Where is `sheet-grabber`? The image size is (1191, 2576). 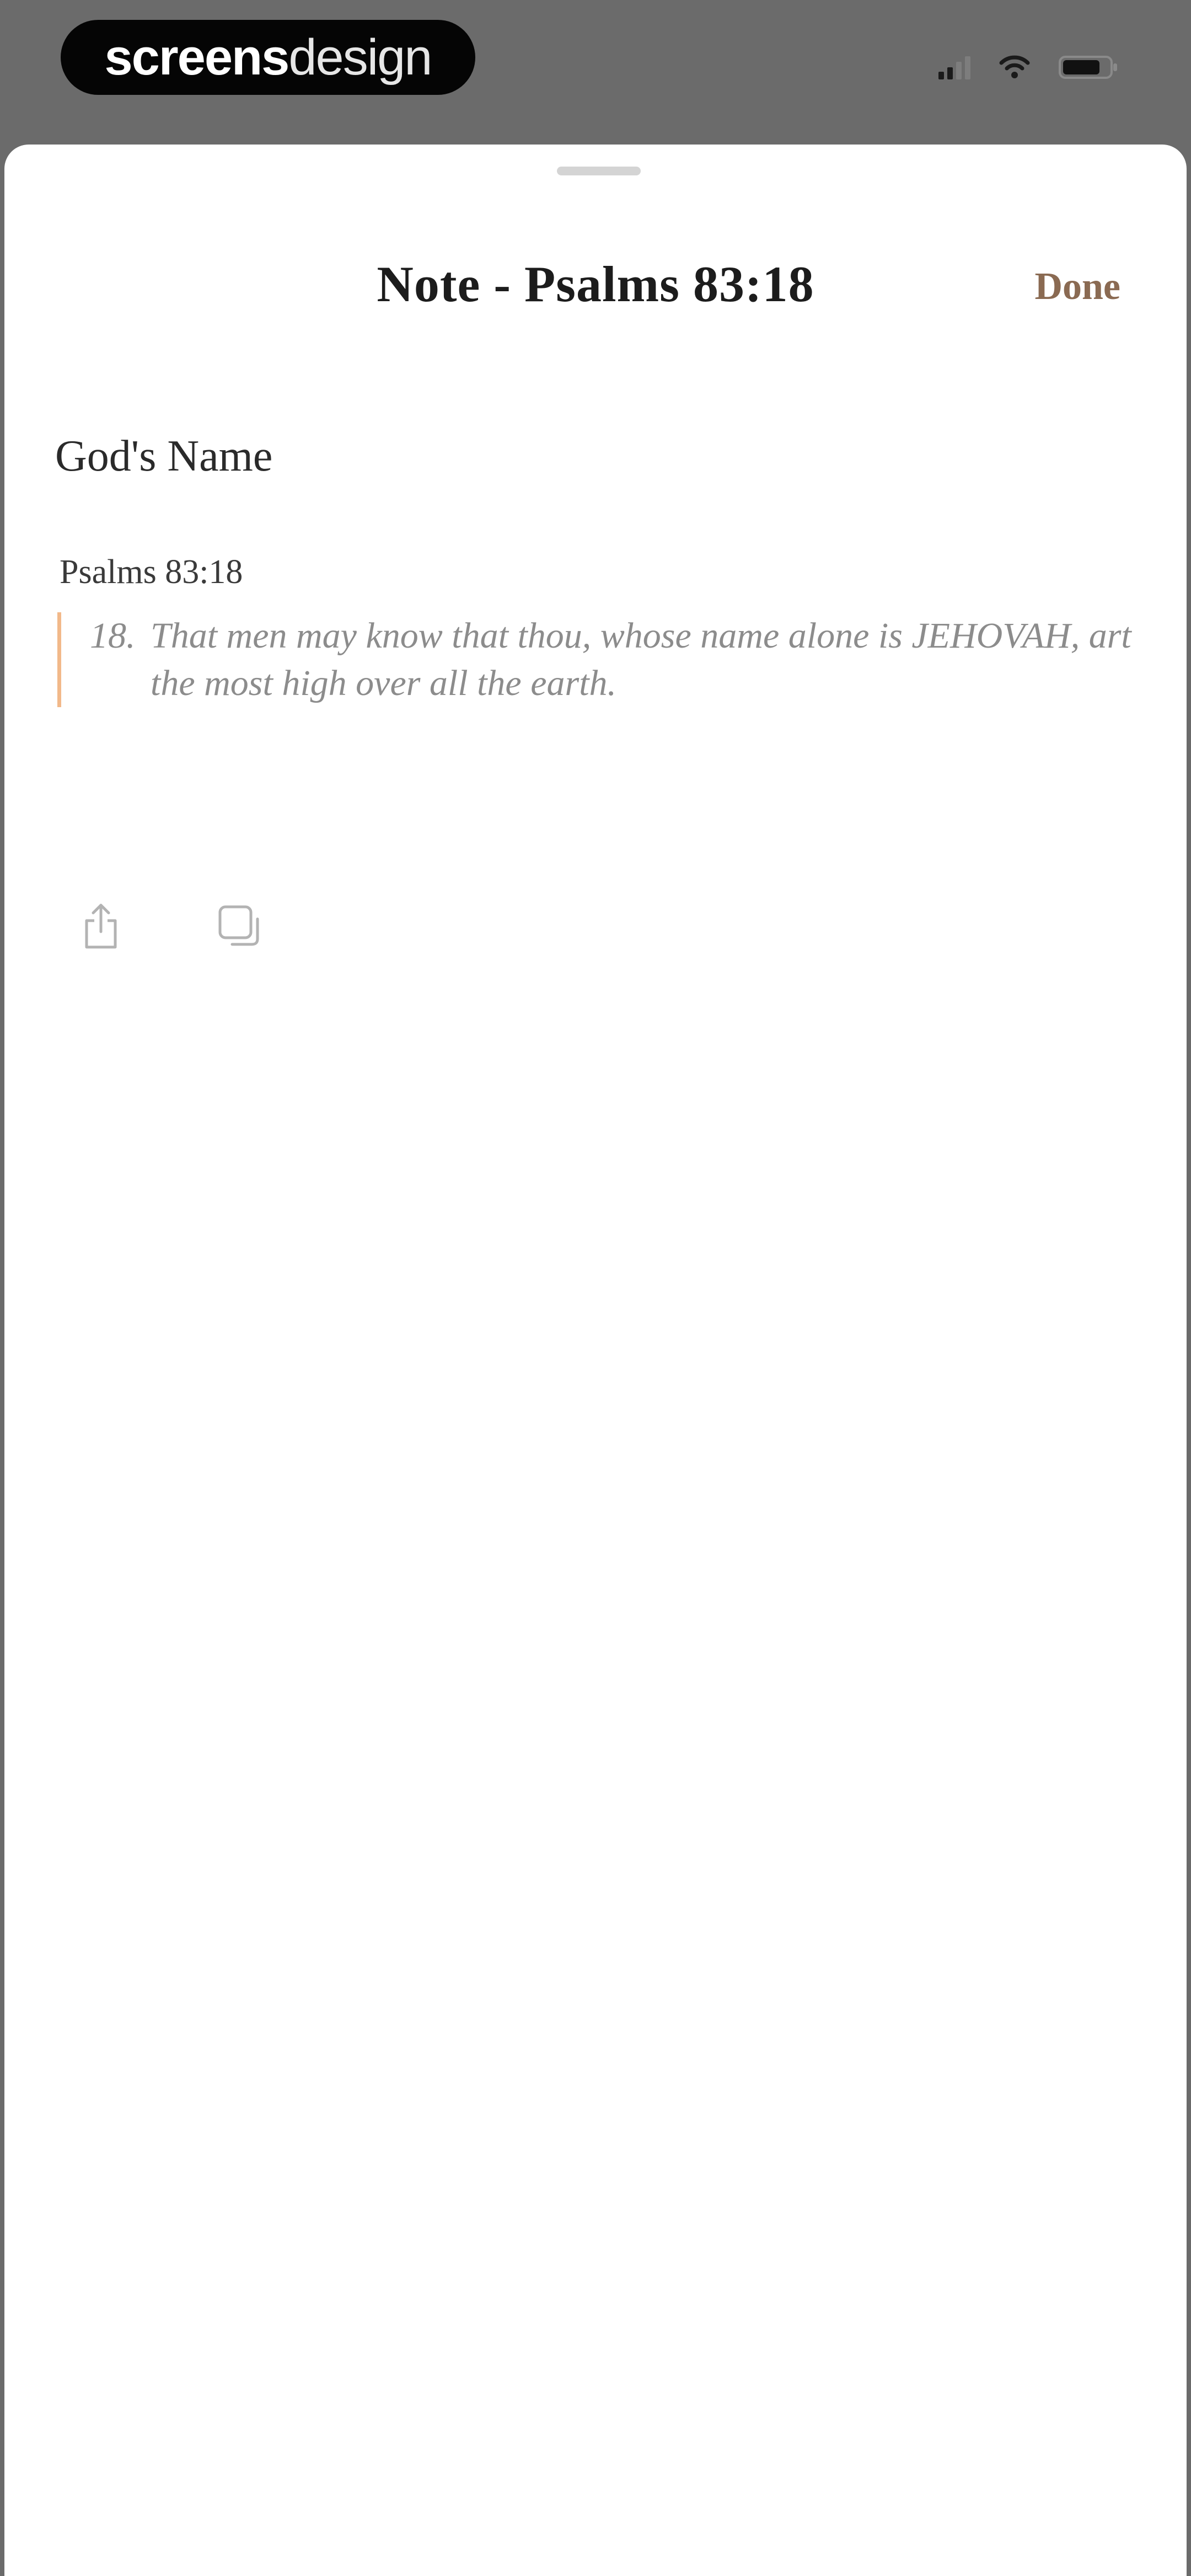
sheet-grabber is located at coordinates (599, 171).